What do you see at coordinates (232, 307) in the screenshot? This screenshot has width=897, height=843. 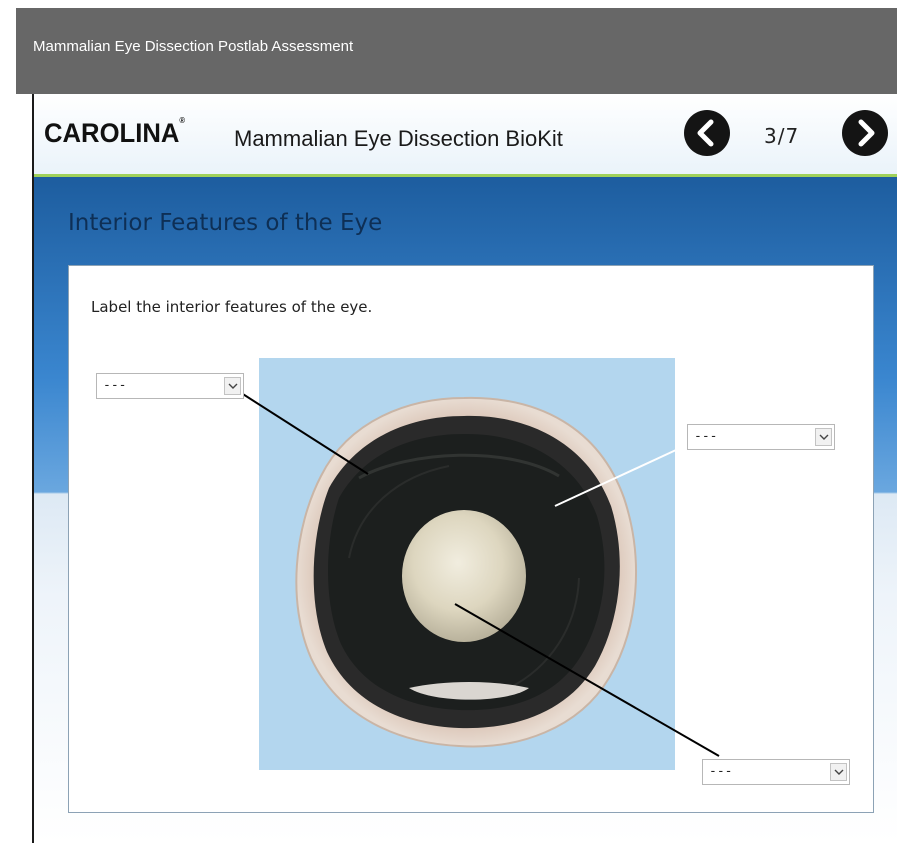 I see `question-instruction: Label the interior features of the eye.` at bounding box center [232, 307].